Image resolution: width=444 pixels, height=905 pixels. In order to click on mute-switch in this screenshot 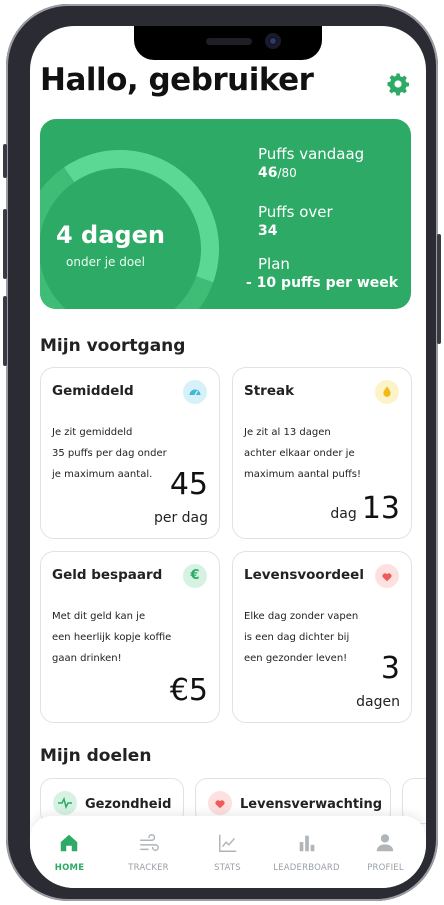, I will do `click(5, 161)`.